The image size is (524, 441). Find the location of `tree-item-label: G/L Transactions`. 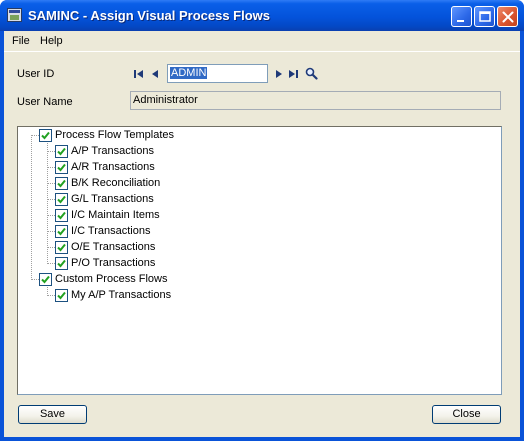

tree-item-label: G/L Transactions is located at coordinates (112, 199).